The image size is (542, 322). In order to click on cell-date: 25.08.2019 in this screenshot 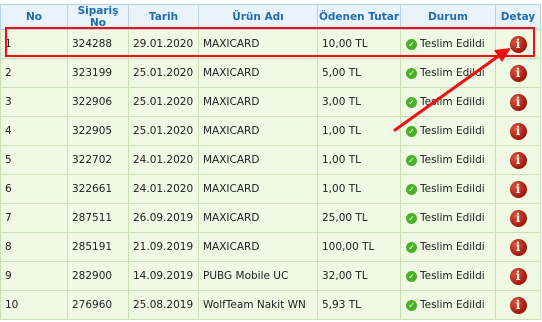, I will do `click(163, 305)`.